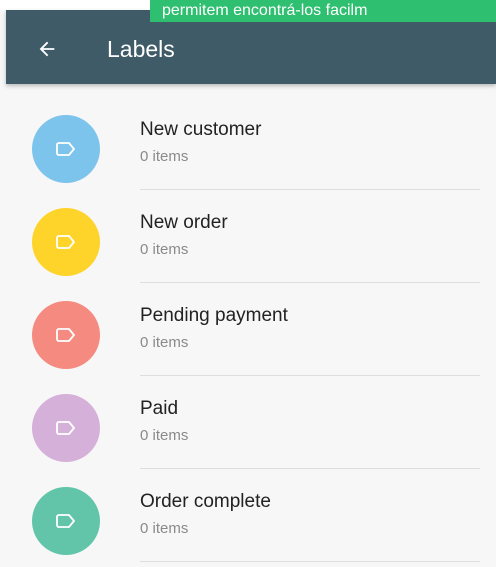  Describe the element at coordinates (205, 514) in the screenshot. I see `label-text: Order complete 0 items` at that location.